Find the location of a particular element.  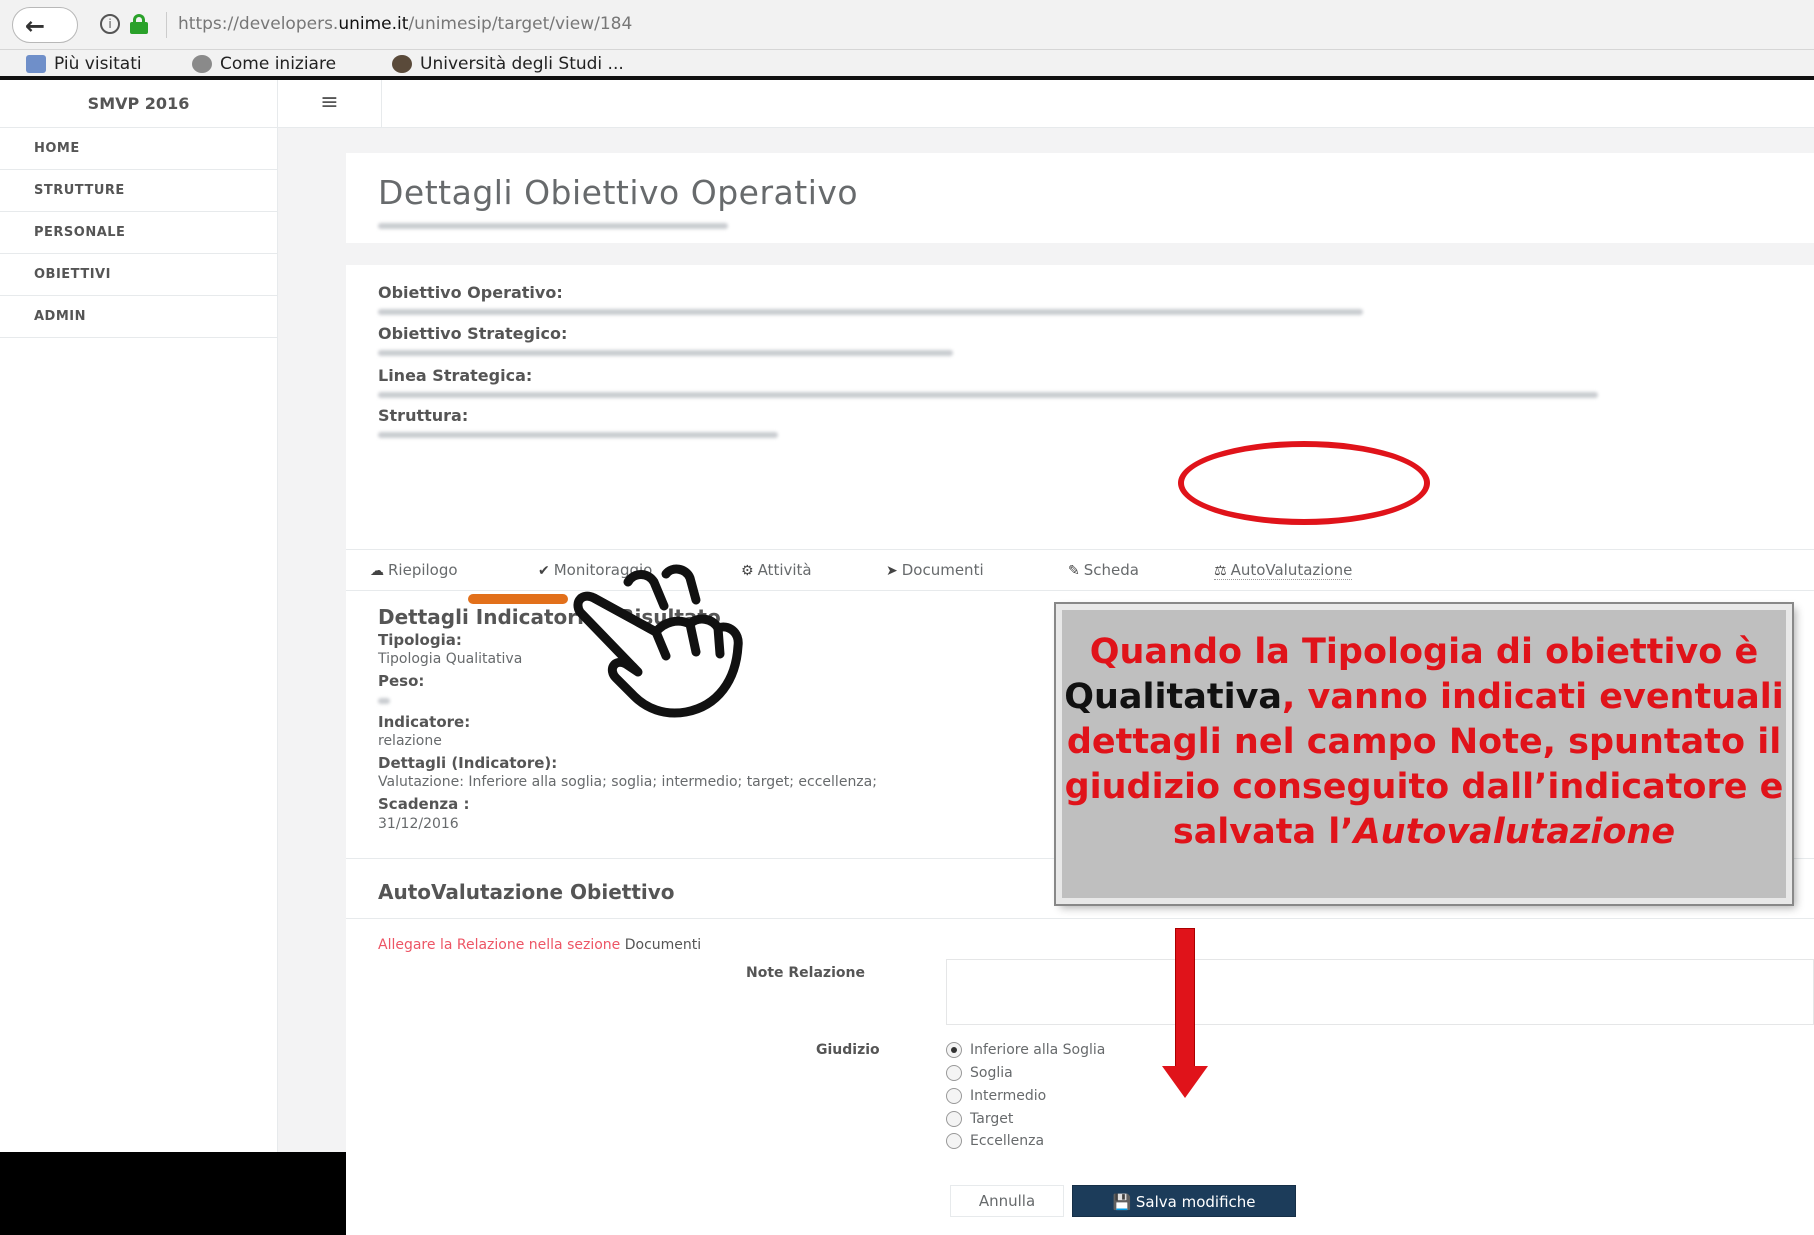

url-path: /unimesip/target/view/184 is located at coordinates (520, 24).